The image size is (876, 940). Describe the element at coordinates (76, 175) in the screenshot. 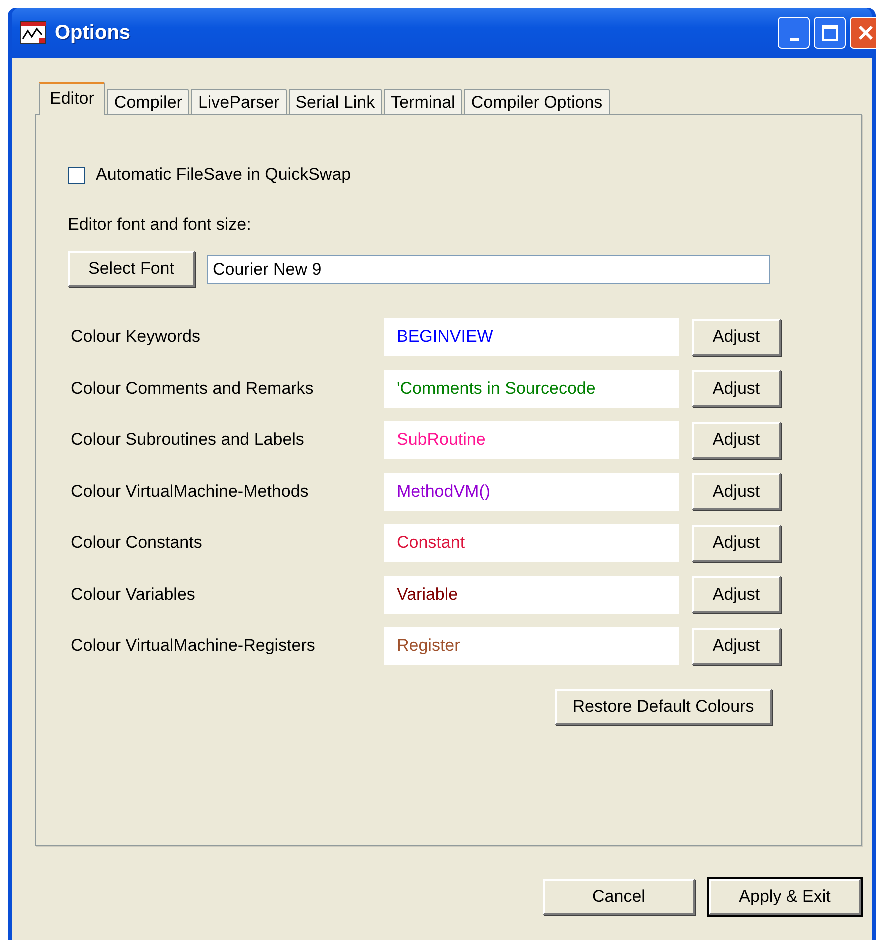

I see `checkbox` at that location.